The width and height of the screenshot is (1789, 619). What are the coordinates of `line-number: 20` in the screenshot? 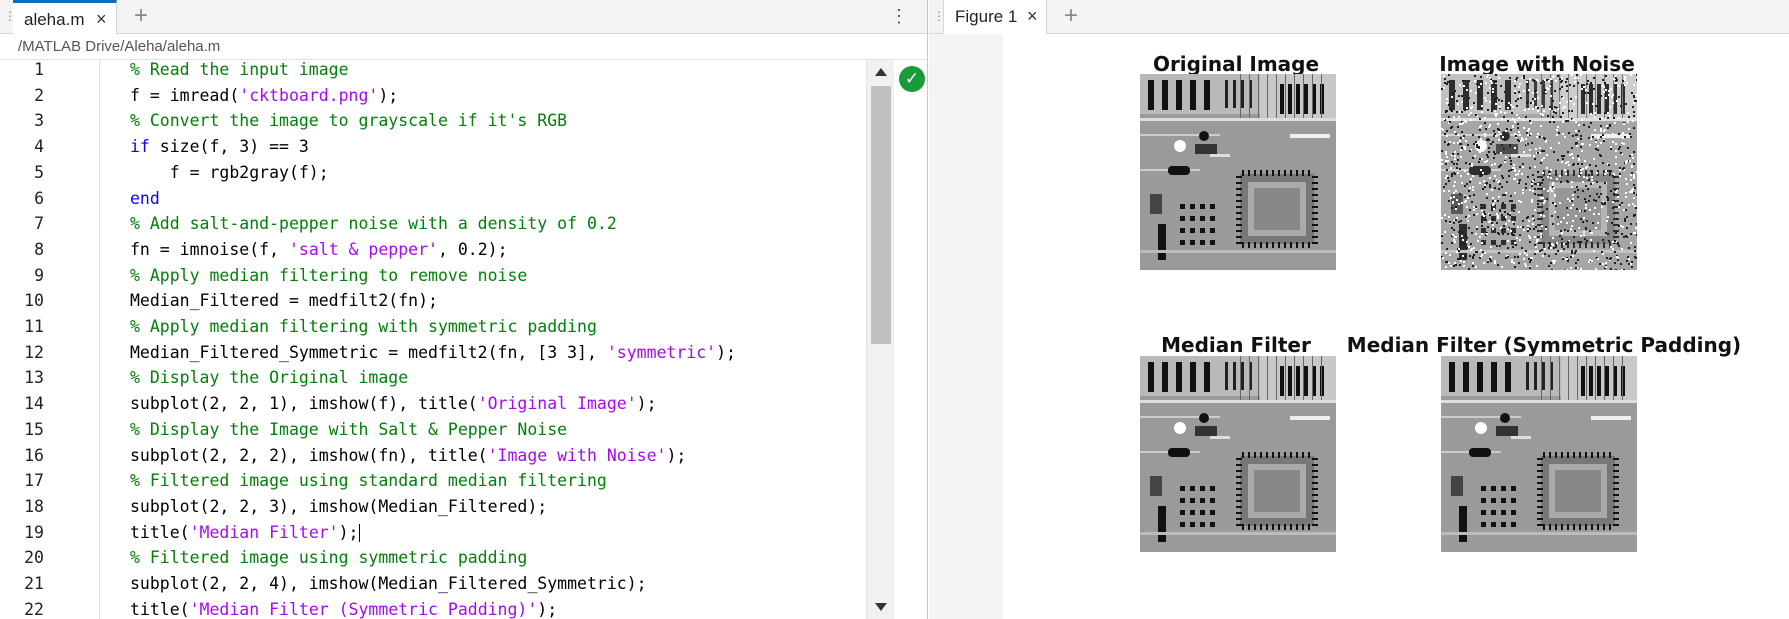 It's located at (34, 558).